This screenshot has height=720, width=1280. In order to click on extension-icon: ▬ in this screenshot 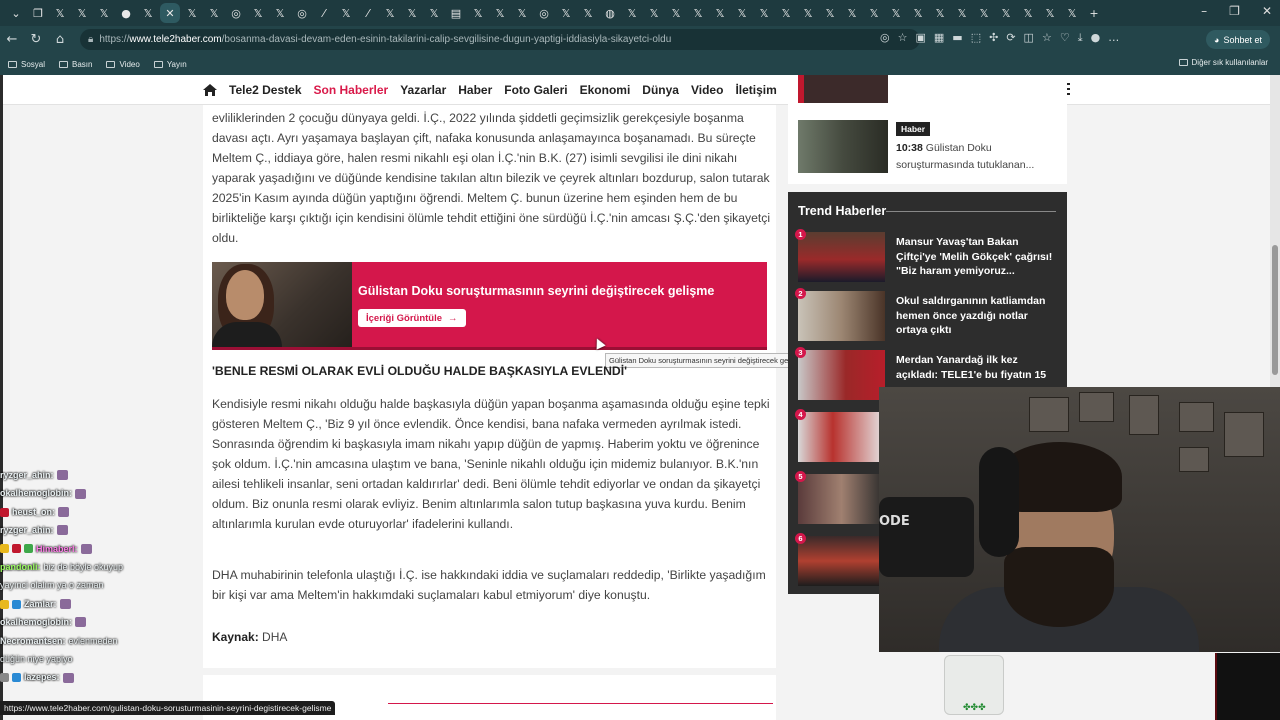, I will do `click(957, 38)`.